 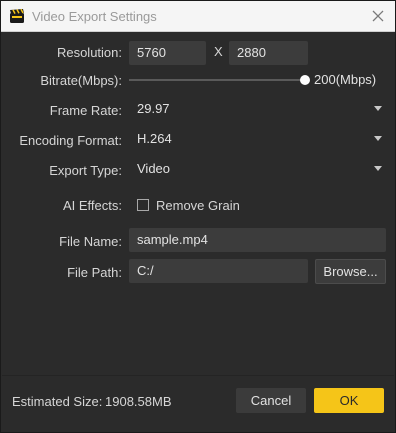 What do you see at coordinates (257, 169) in the screenshot?
I see `export-type-select: Video` at bounding box center [257, 169].